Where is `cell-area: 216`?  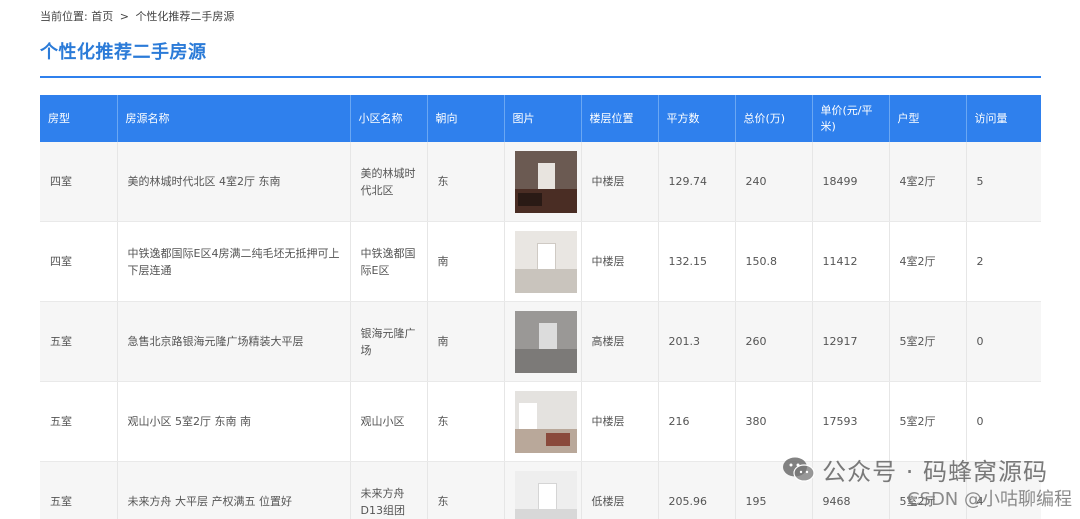 cell-area: 216 is located at coordinates (697, 421).